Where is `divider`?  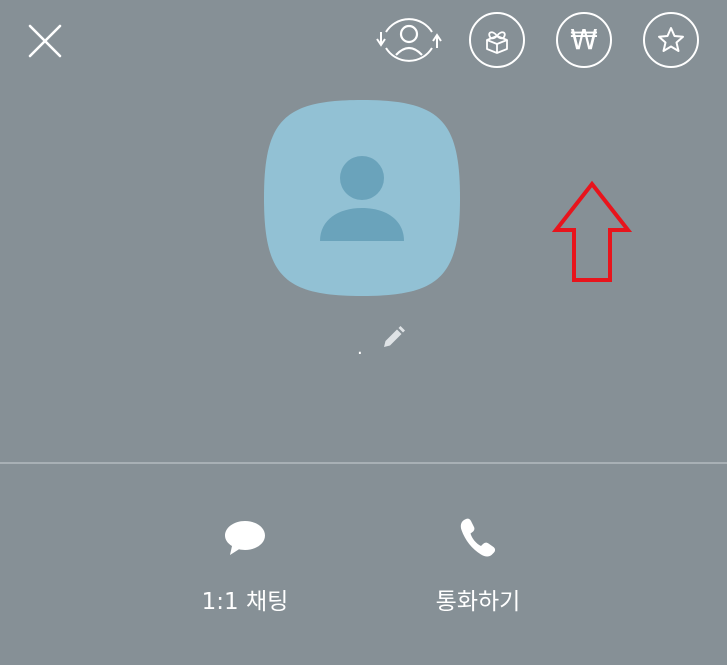
divider is located at coordinates (363, 463).